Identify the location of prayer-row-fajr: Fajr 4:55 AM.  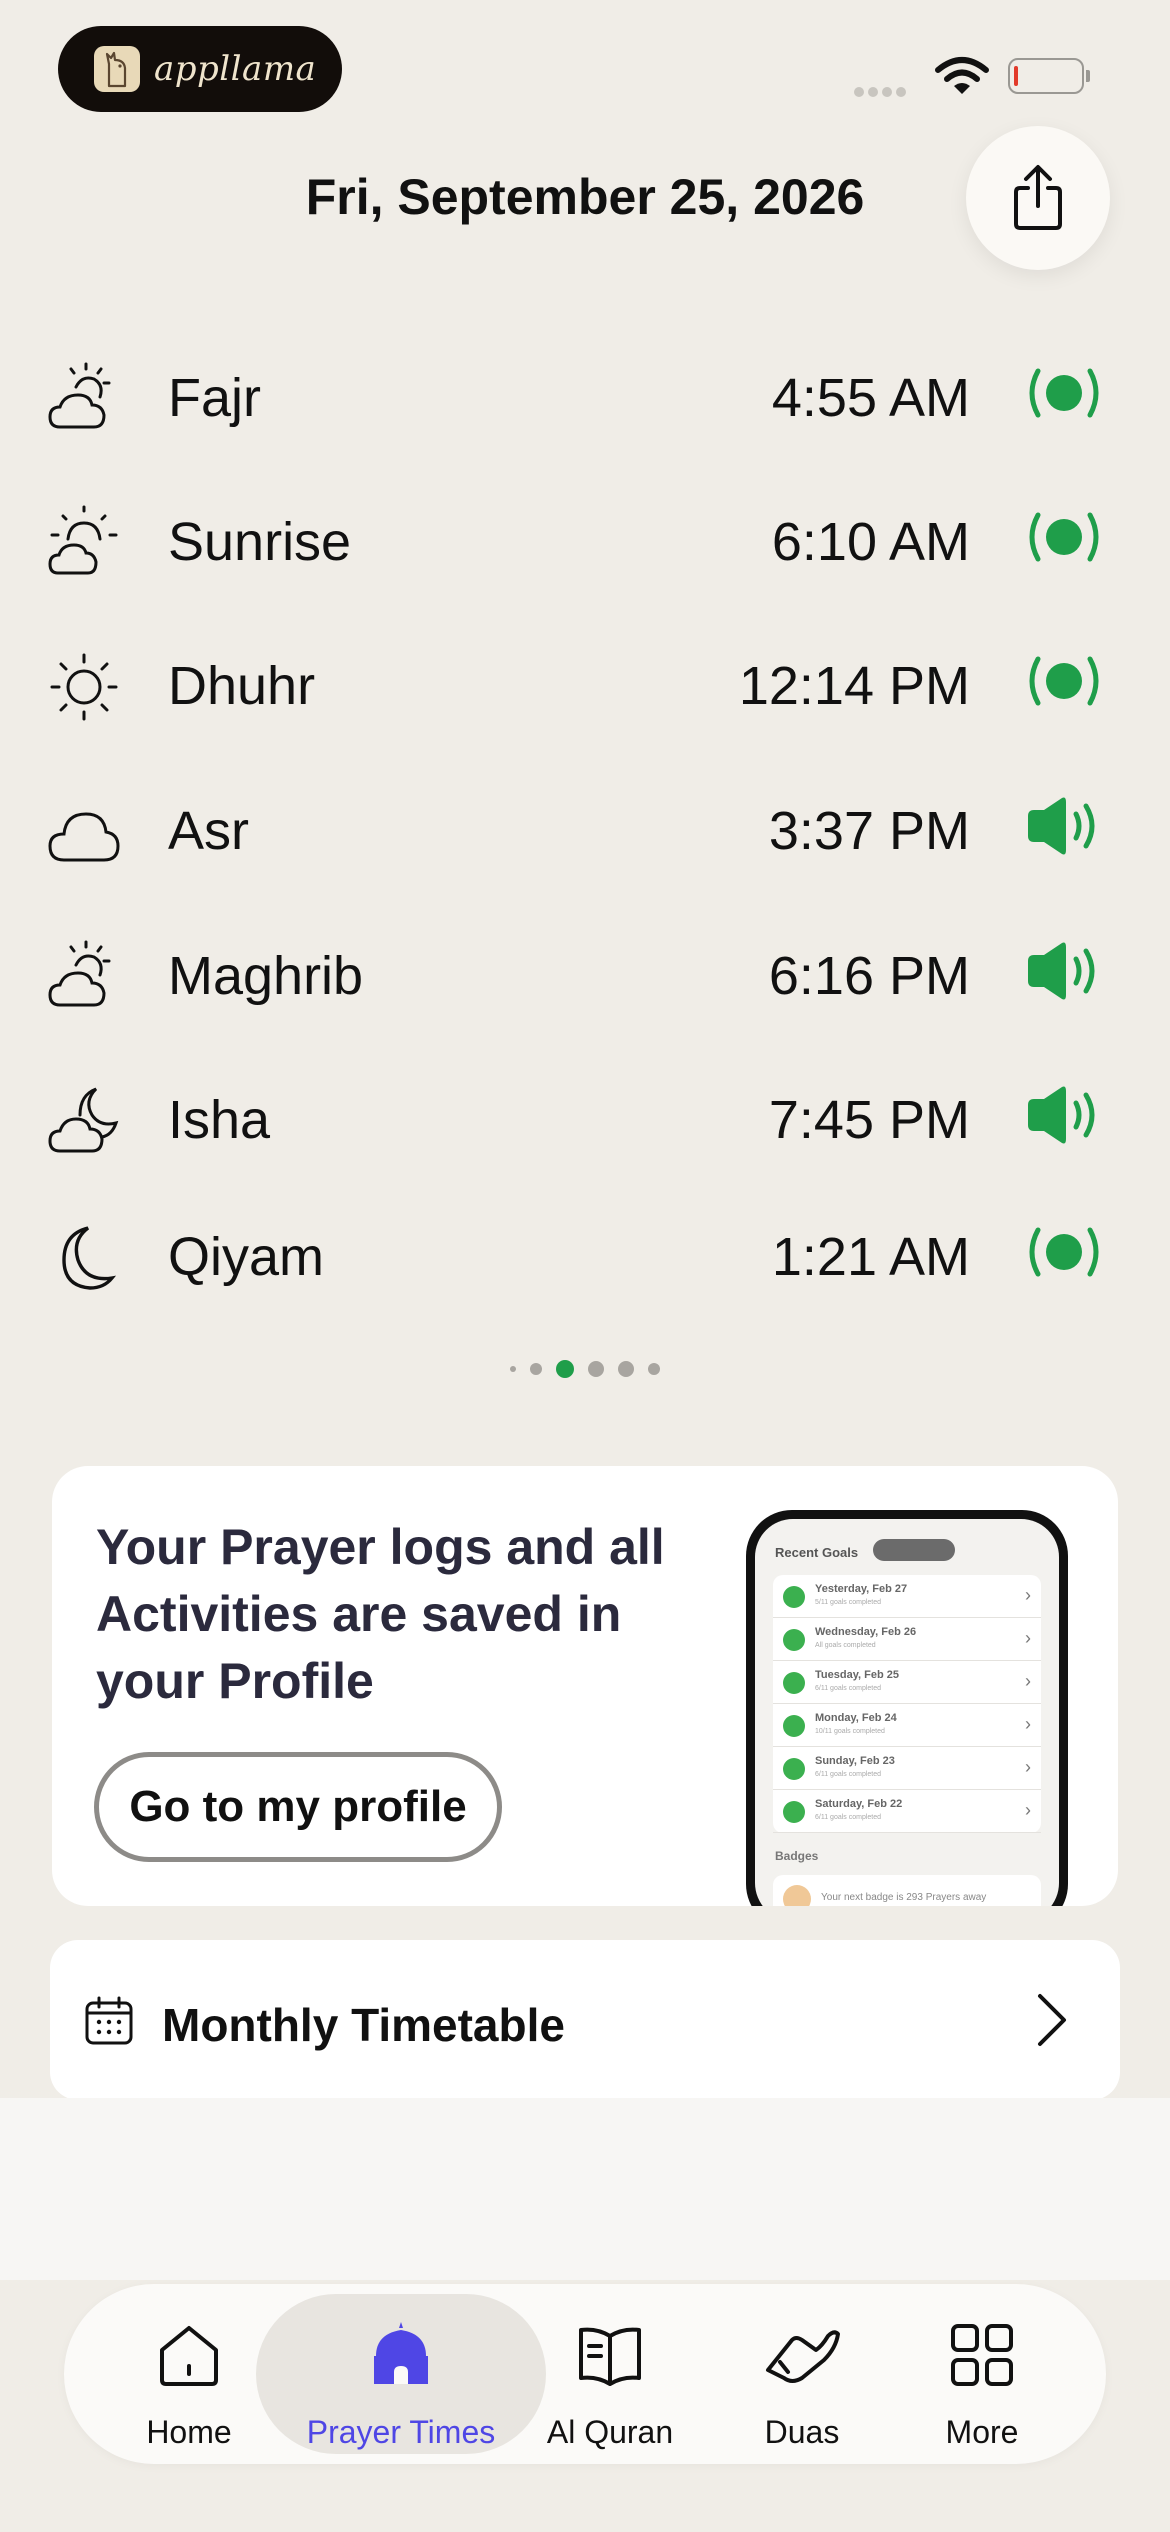
(585, 393).